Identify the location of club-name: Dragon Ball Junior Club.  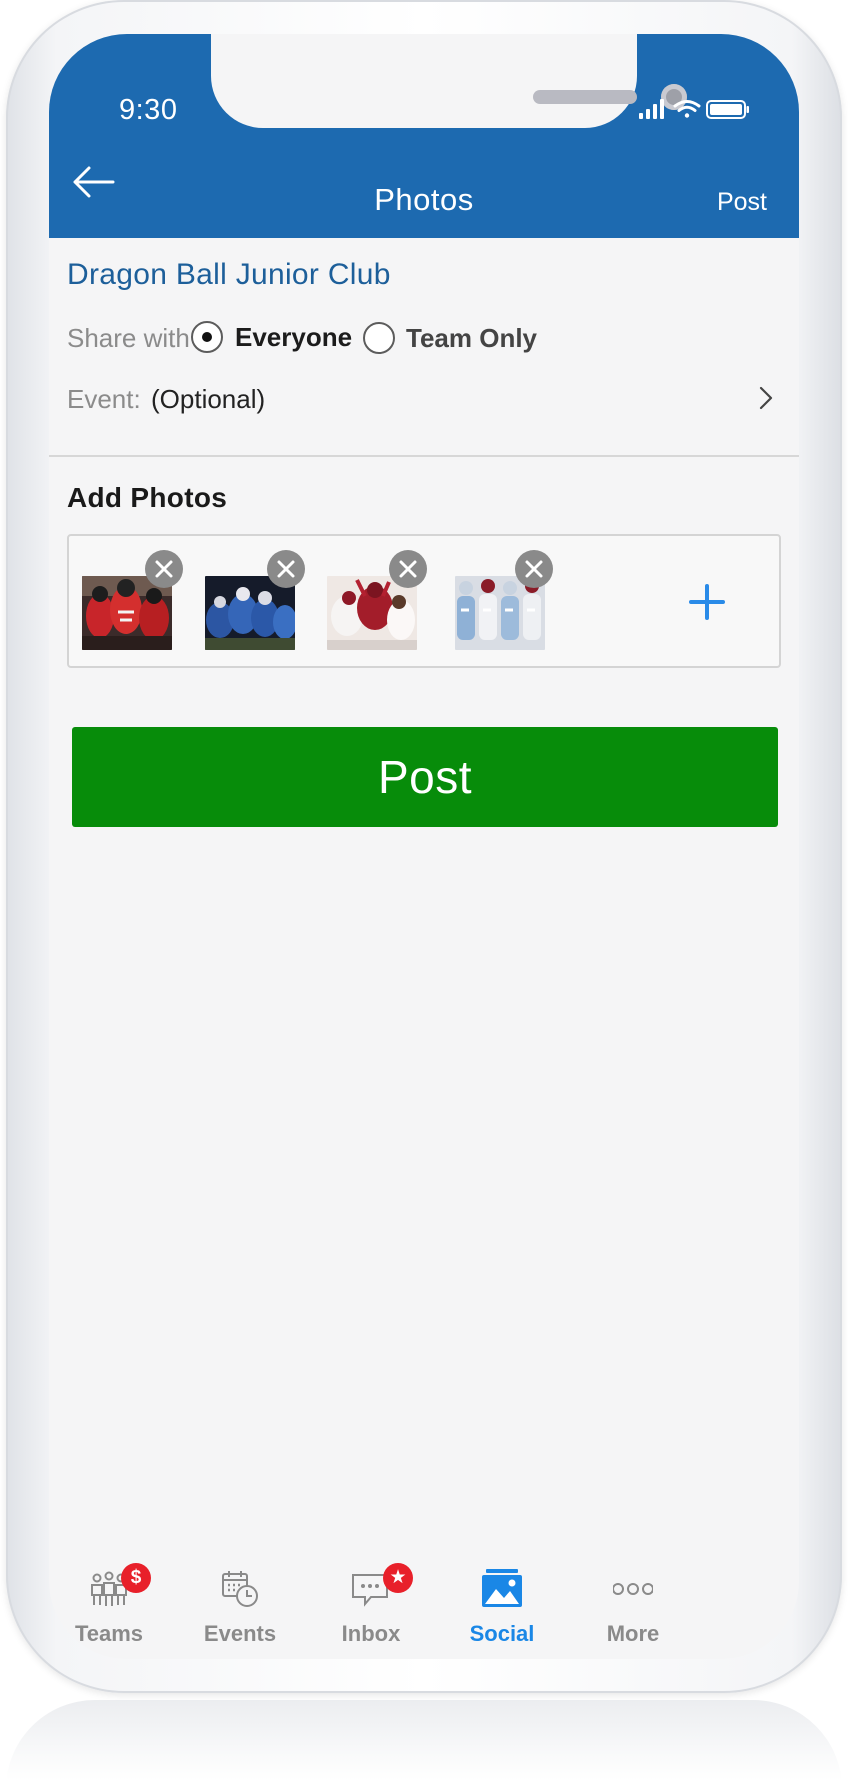
(229, 274).